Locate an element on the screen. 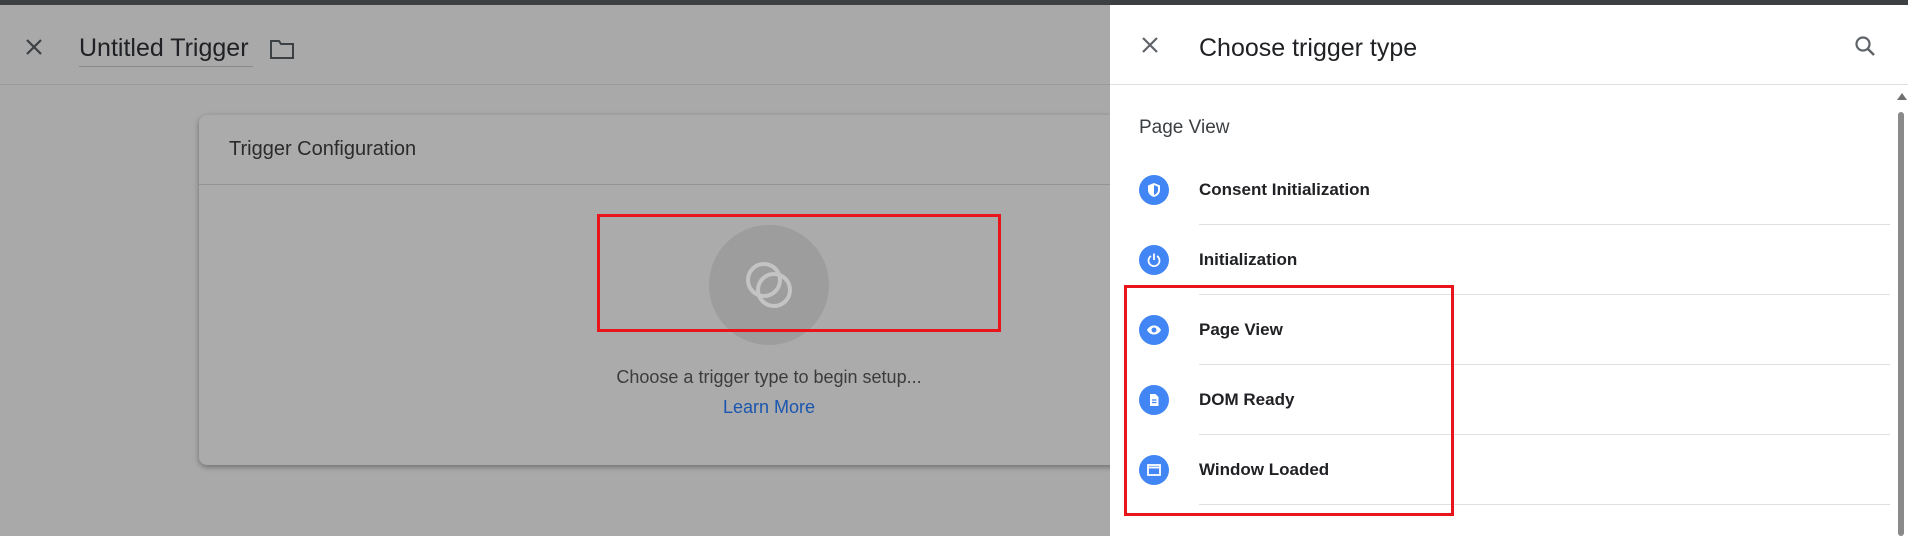  folder-button is located at coordinates (282, 49).